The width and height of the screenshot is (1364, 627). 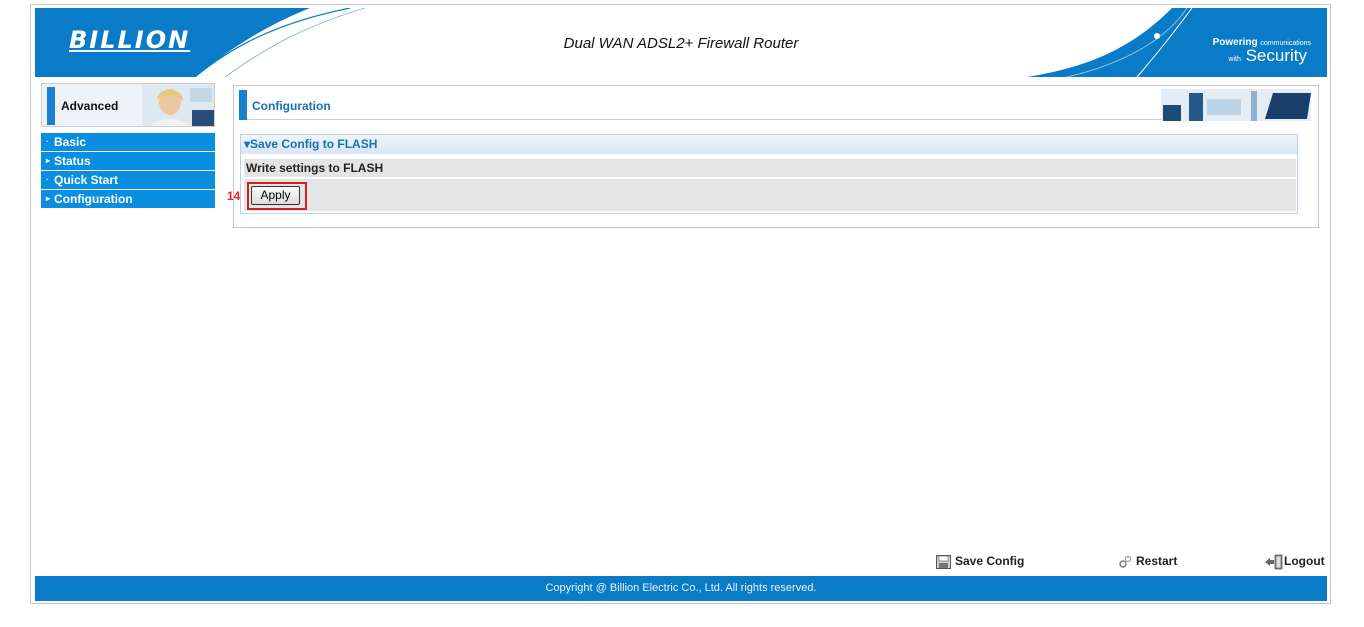 What do you see at coordinates (1236, 105) in the screenshot?
I see `office-photo-icon` at bounding box center [1236, 105].